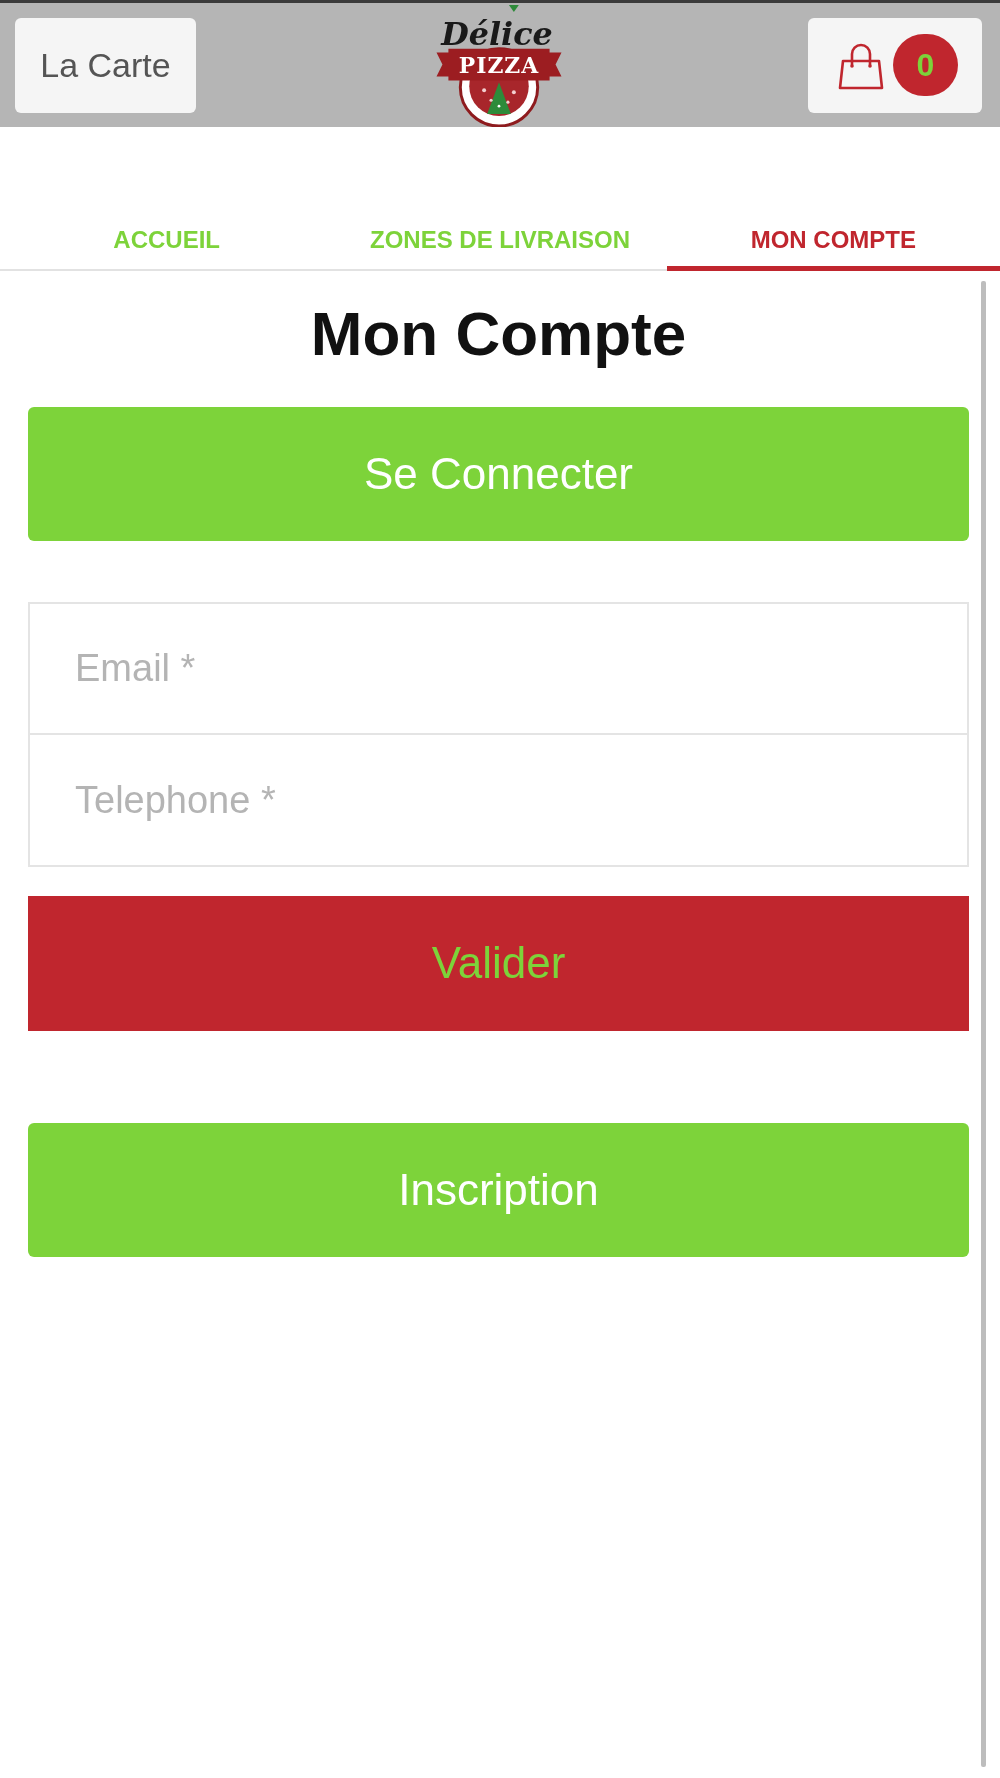  What do you see at coordinates (500, 239) in the screenshot?
I see `nav-tab: ZONES DE LIVRAISON` at bounding box center [500, 239].